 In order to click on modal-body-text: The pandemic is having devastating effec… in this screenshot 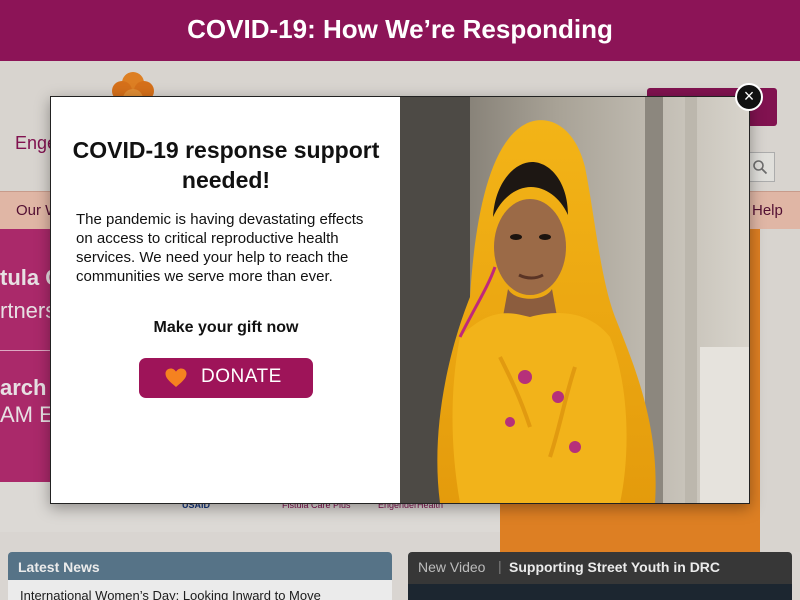, I will do `click(220, 248)`.